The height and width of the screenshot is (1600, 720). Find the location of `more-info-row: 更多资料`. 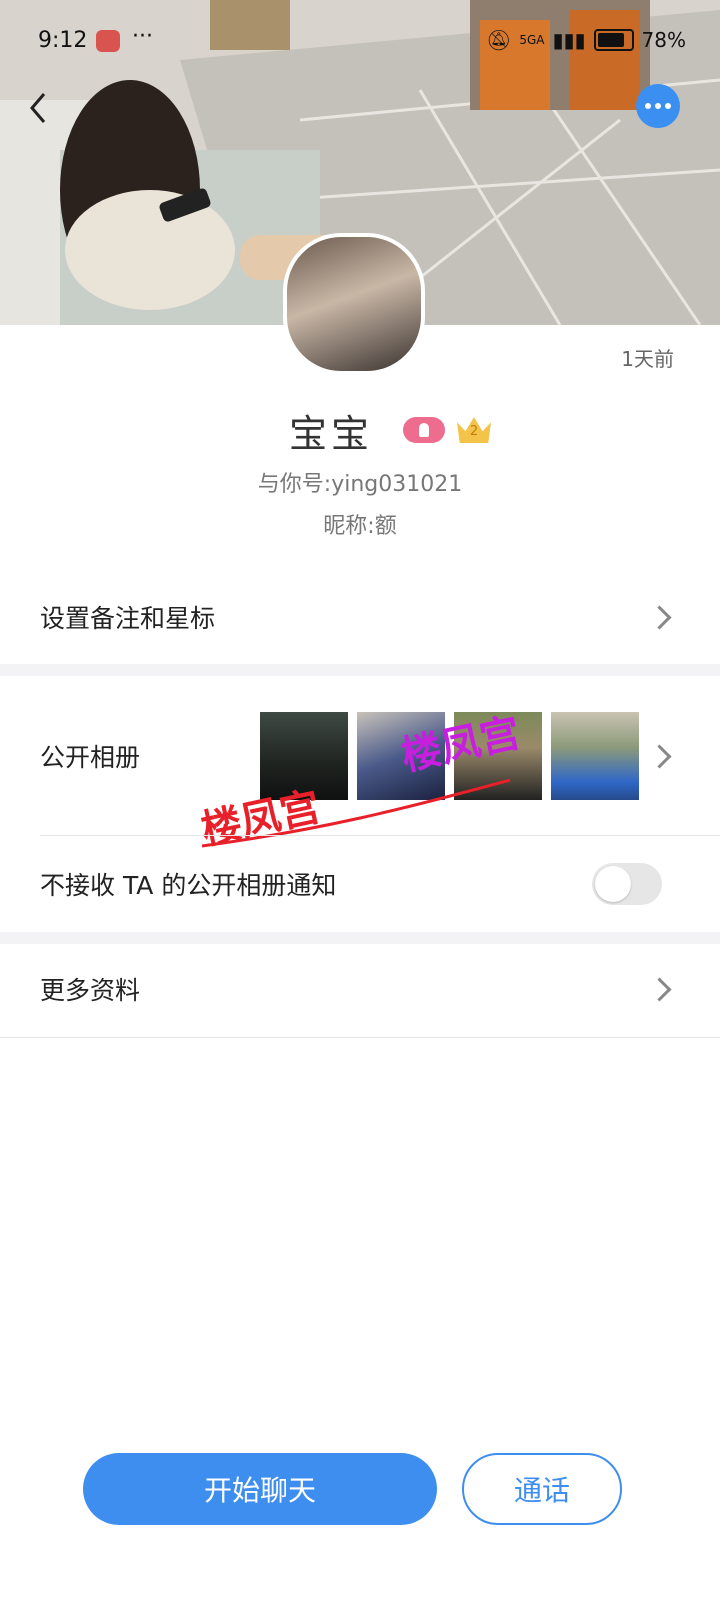

more-info-row: 更多资料 is located at coordinates (360, 989).